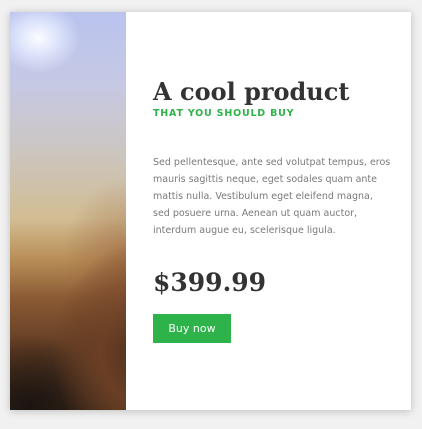 This screenshot has height=429, width=422. Describe the element at coordinates (251, 91) in the screenshot. I see `product-title: A cool product` at that location.